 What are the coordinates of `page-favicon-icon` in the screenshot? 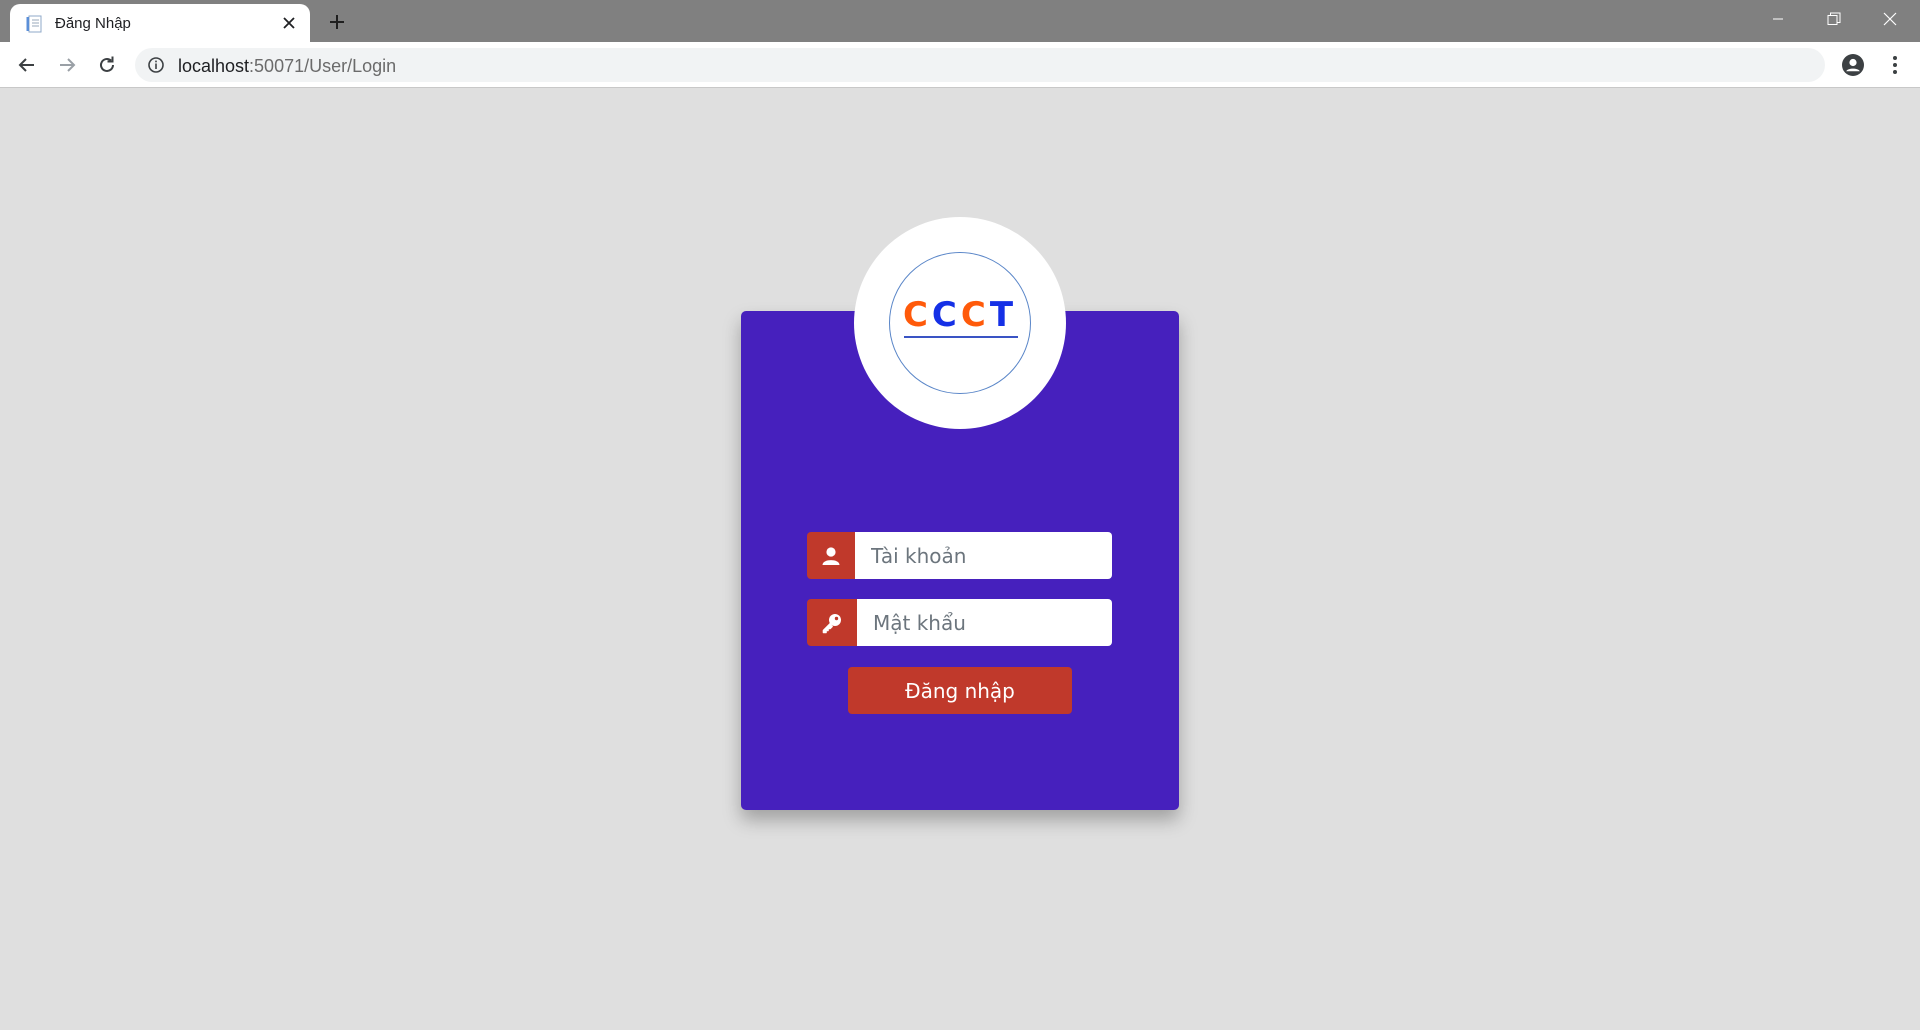 It's located at (35, 24).